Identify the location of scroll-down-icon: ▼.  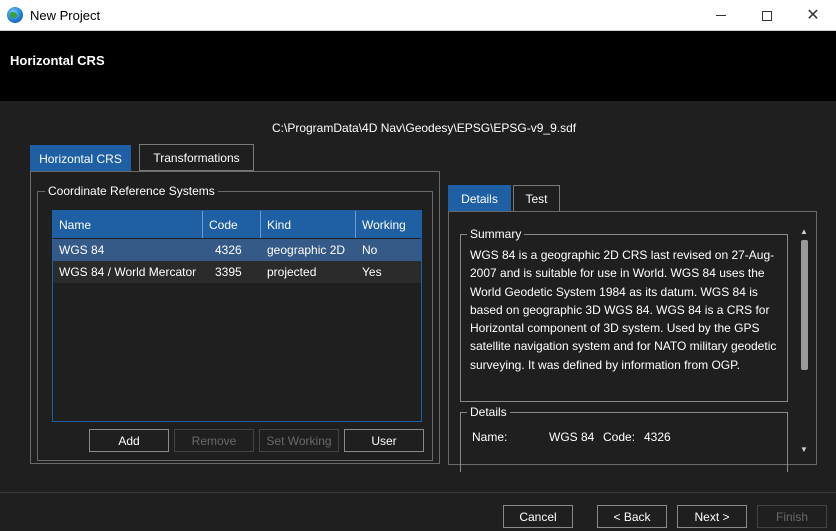
(804, 449).